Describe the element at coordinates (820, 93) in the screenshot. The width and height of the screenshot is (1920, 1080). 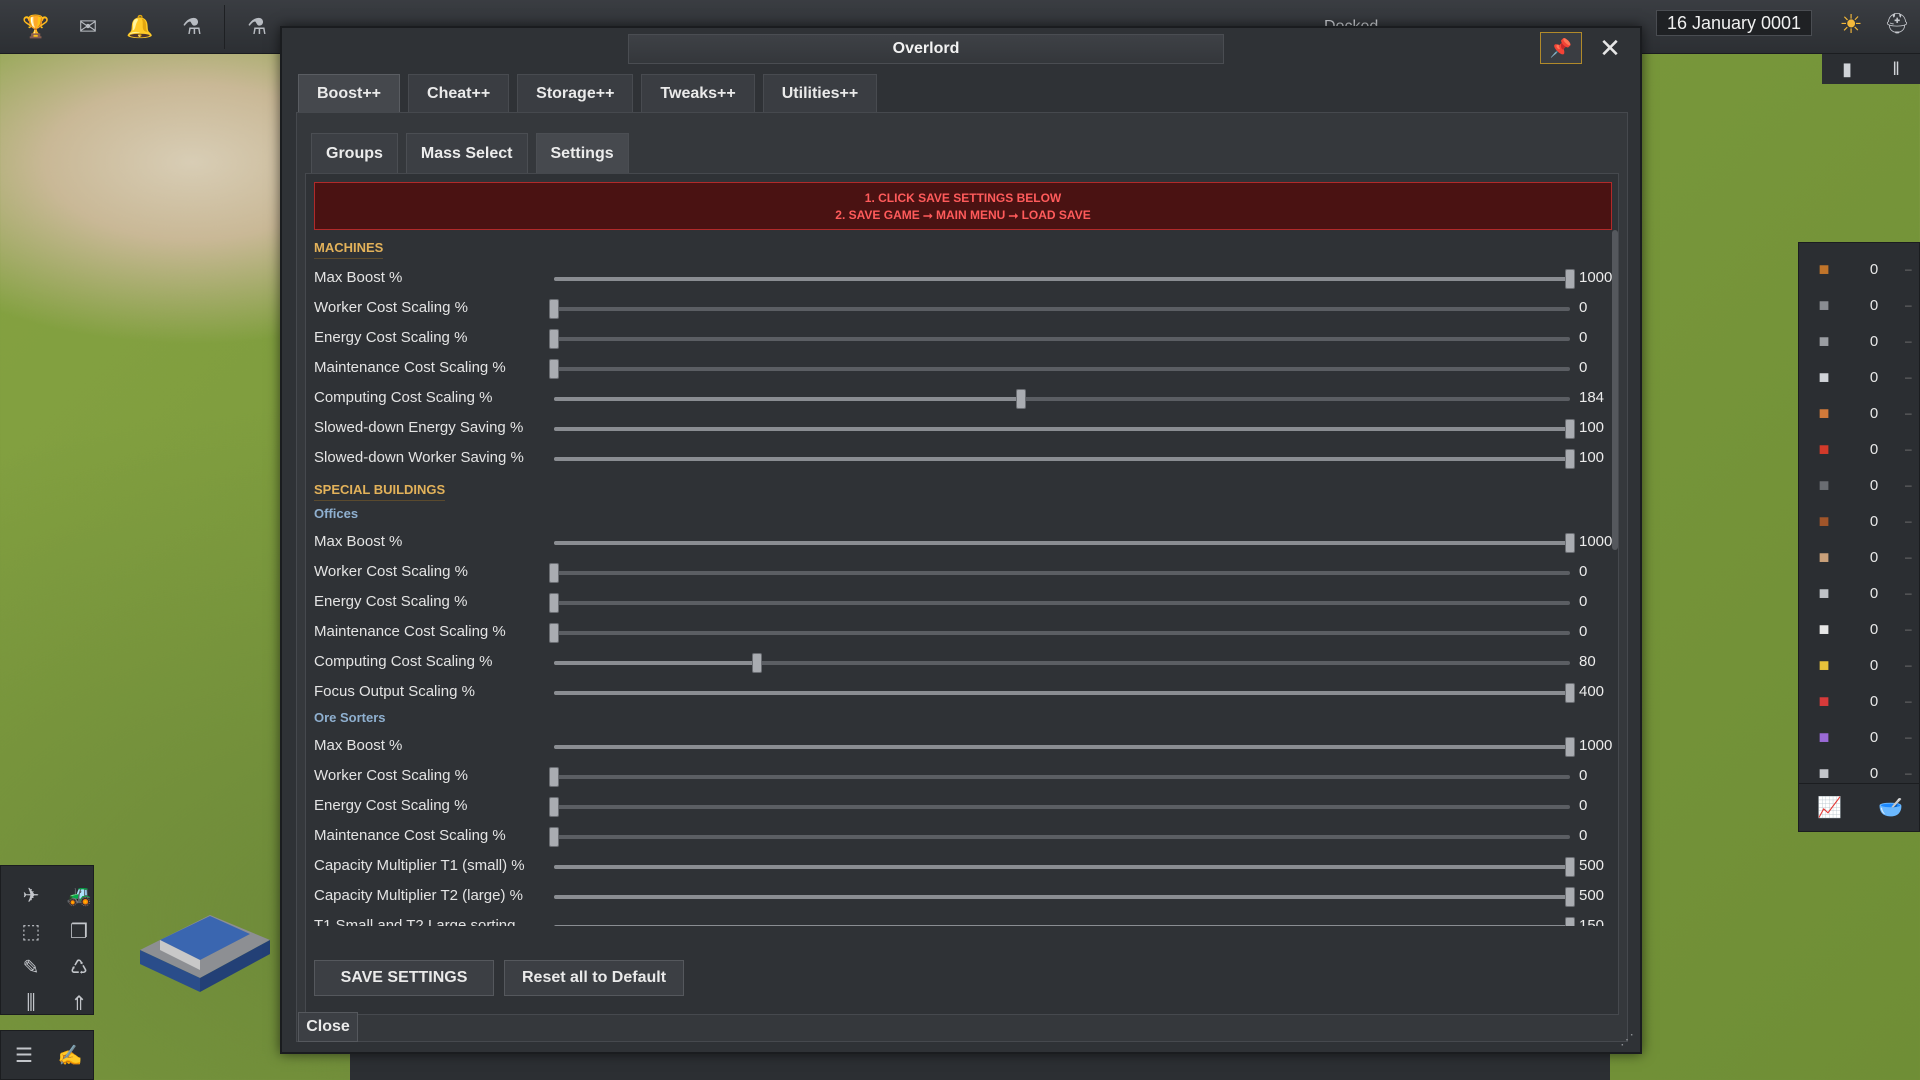
I see `main-tab-4: Utilities++` at that location.